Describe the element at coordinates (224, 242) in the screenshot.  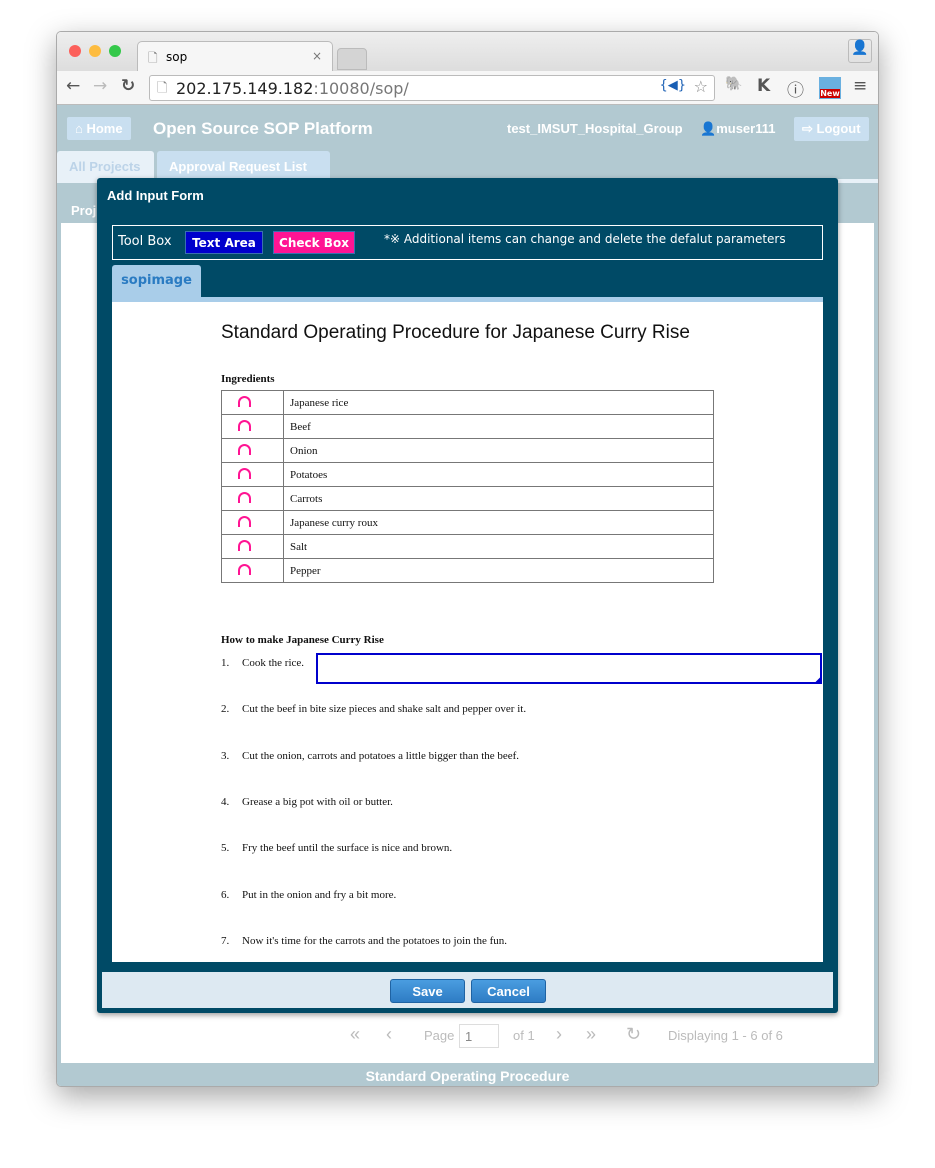
I see `text-area-tool-button: Text Area` at that location.